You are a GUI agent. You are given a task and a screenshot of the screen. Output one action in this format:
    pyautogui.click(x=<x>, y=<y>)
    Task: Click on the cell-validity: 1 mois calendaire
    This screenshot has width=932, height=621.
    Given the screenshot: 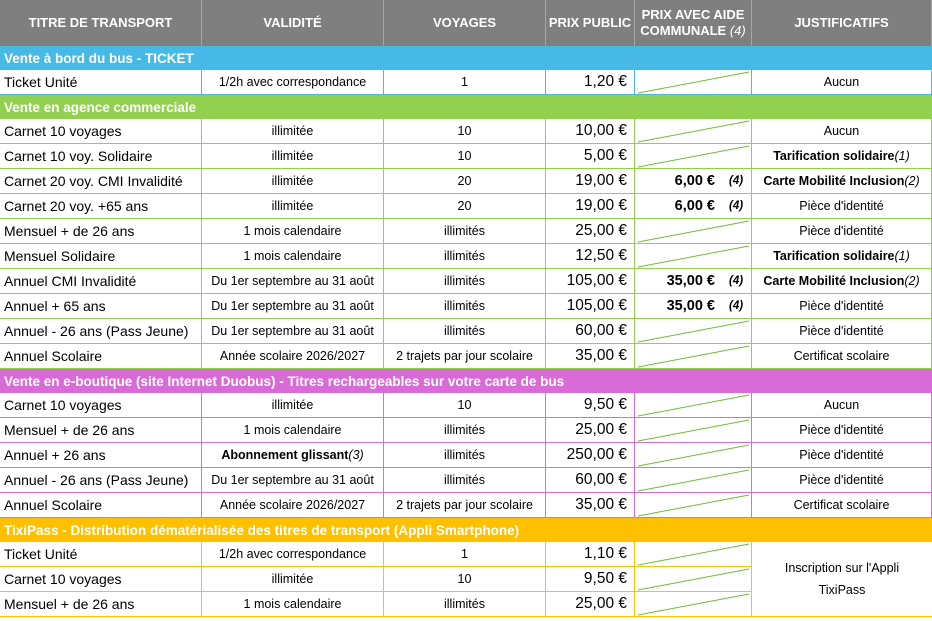 What is the action you would take?
    pyautogui.click(x=293, y=604)
    